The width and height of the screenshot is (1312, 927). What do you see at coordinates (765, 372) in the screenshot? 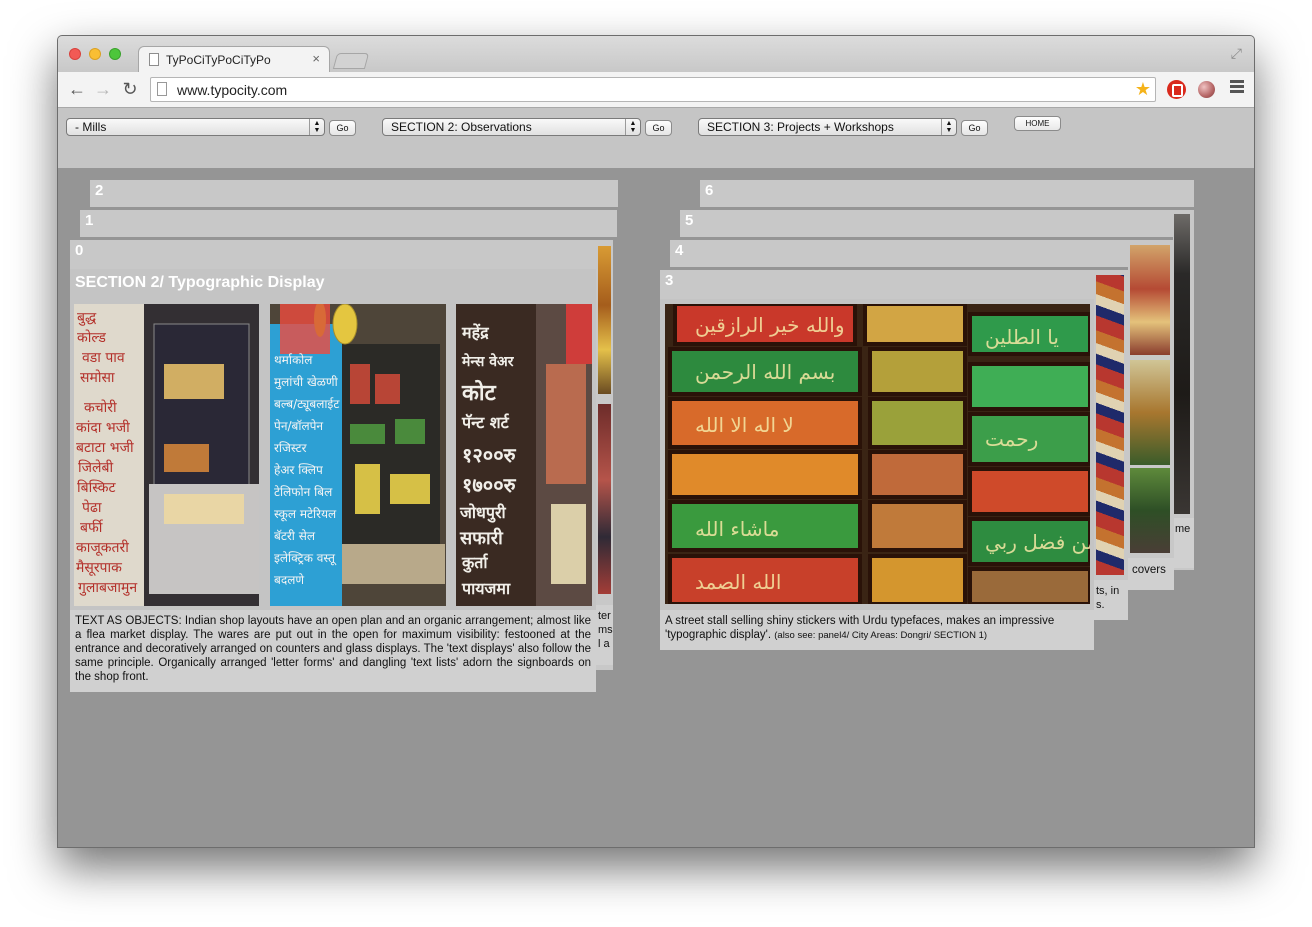
I see `svg-text: بسم الله الرحمن` at bounding box center [765, 372].